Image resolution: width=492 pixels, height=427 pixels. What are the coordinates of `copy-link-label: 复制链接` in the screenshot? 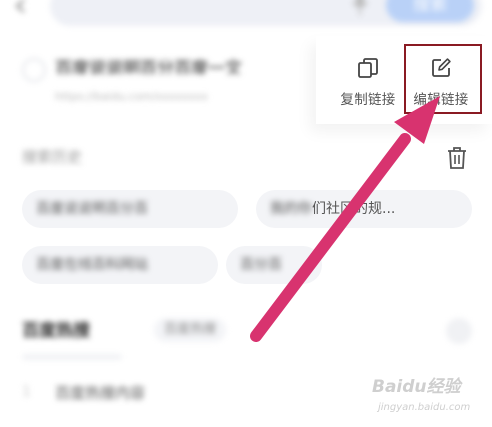 It's located at (368, 100).